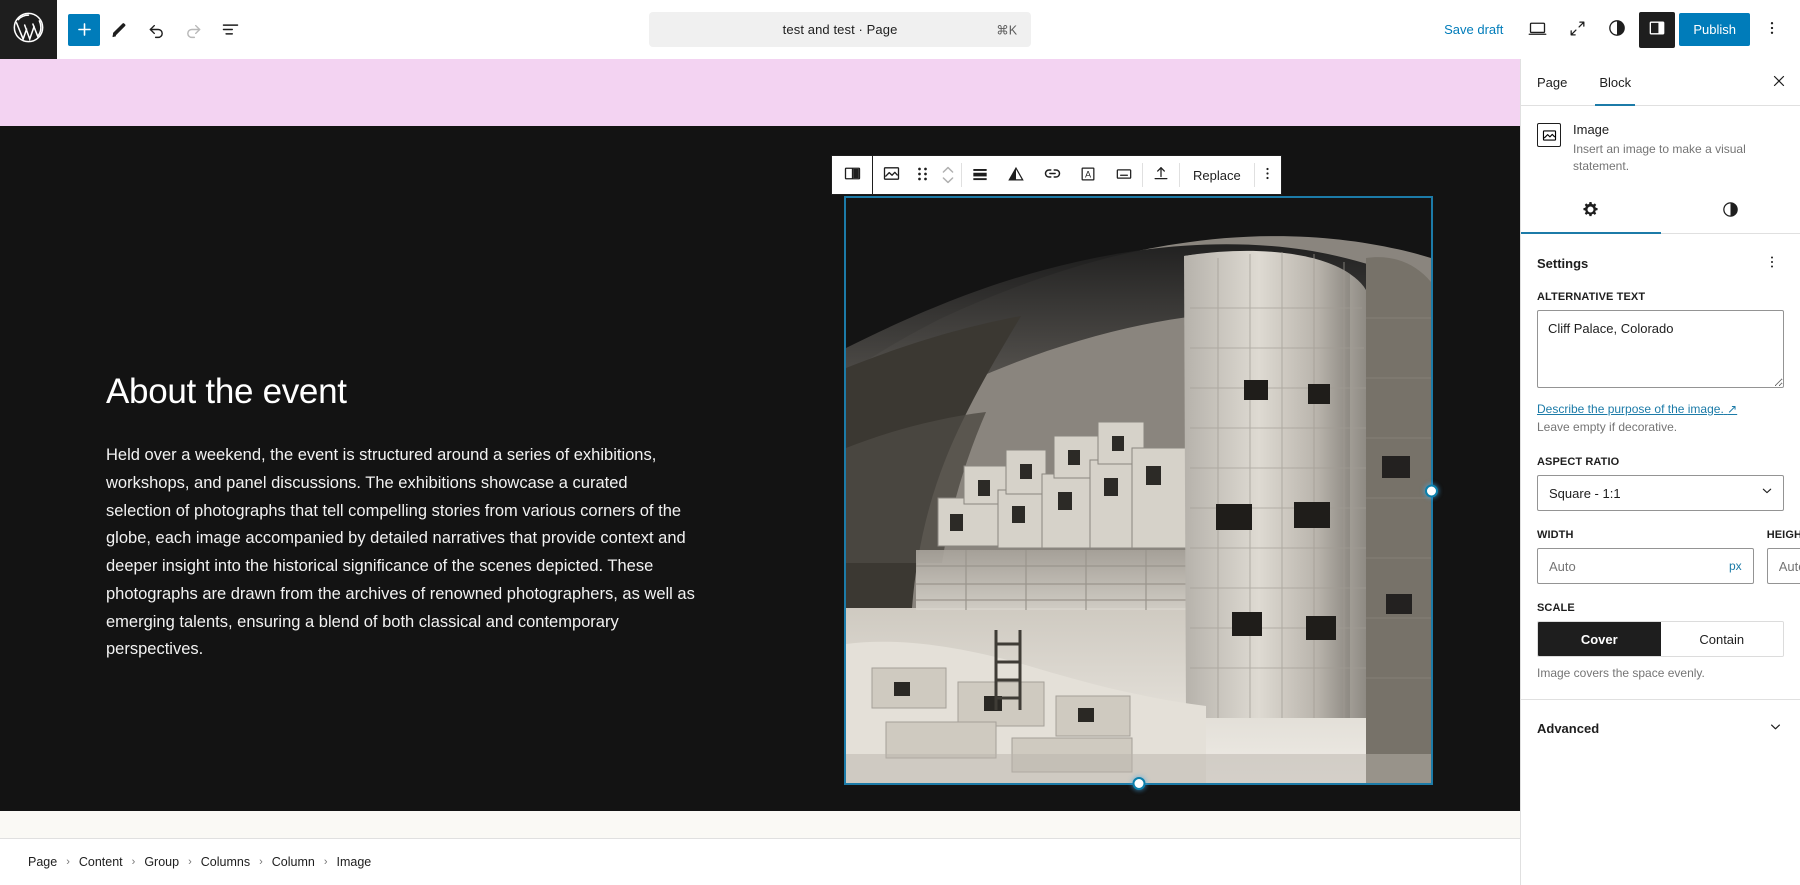  Describe the element at coordinates (225, 862) in the screenshot. I see `breadcrumb-item-columns: Columns` at that location.